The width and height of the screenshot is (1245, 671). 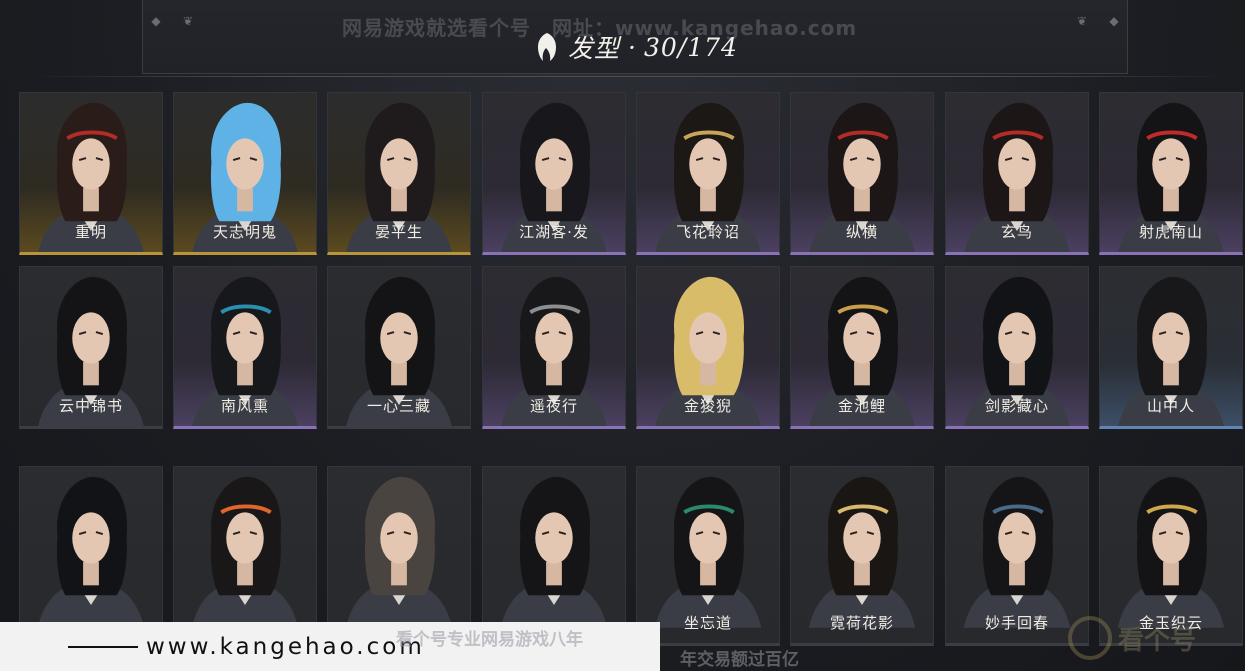 I want to click on hairstyle-card: 坐忘道, so click(x=708, y=556).